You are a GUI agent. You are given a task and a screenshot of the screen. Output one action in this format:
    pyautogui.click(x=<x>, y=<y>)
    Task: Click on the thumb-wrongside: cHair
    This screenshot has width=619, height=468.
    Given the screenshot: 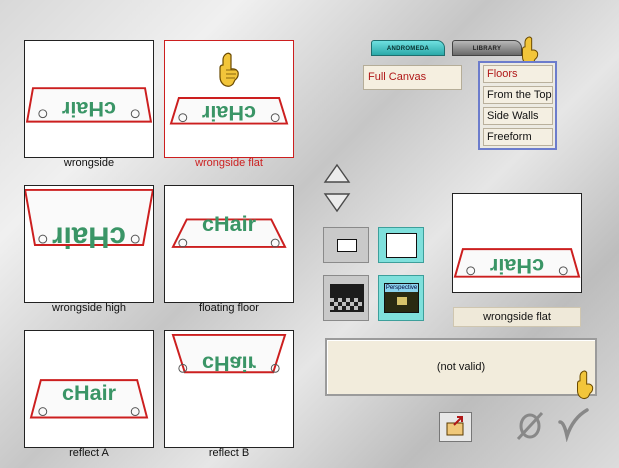 What is the action you would take?
    pyautogui.click(x=89, y=99)
    